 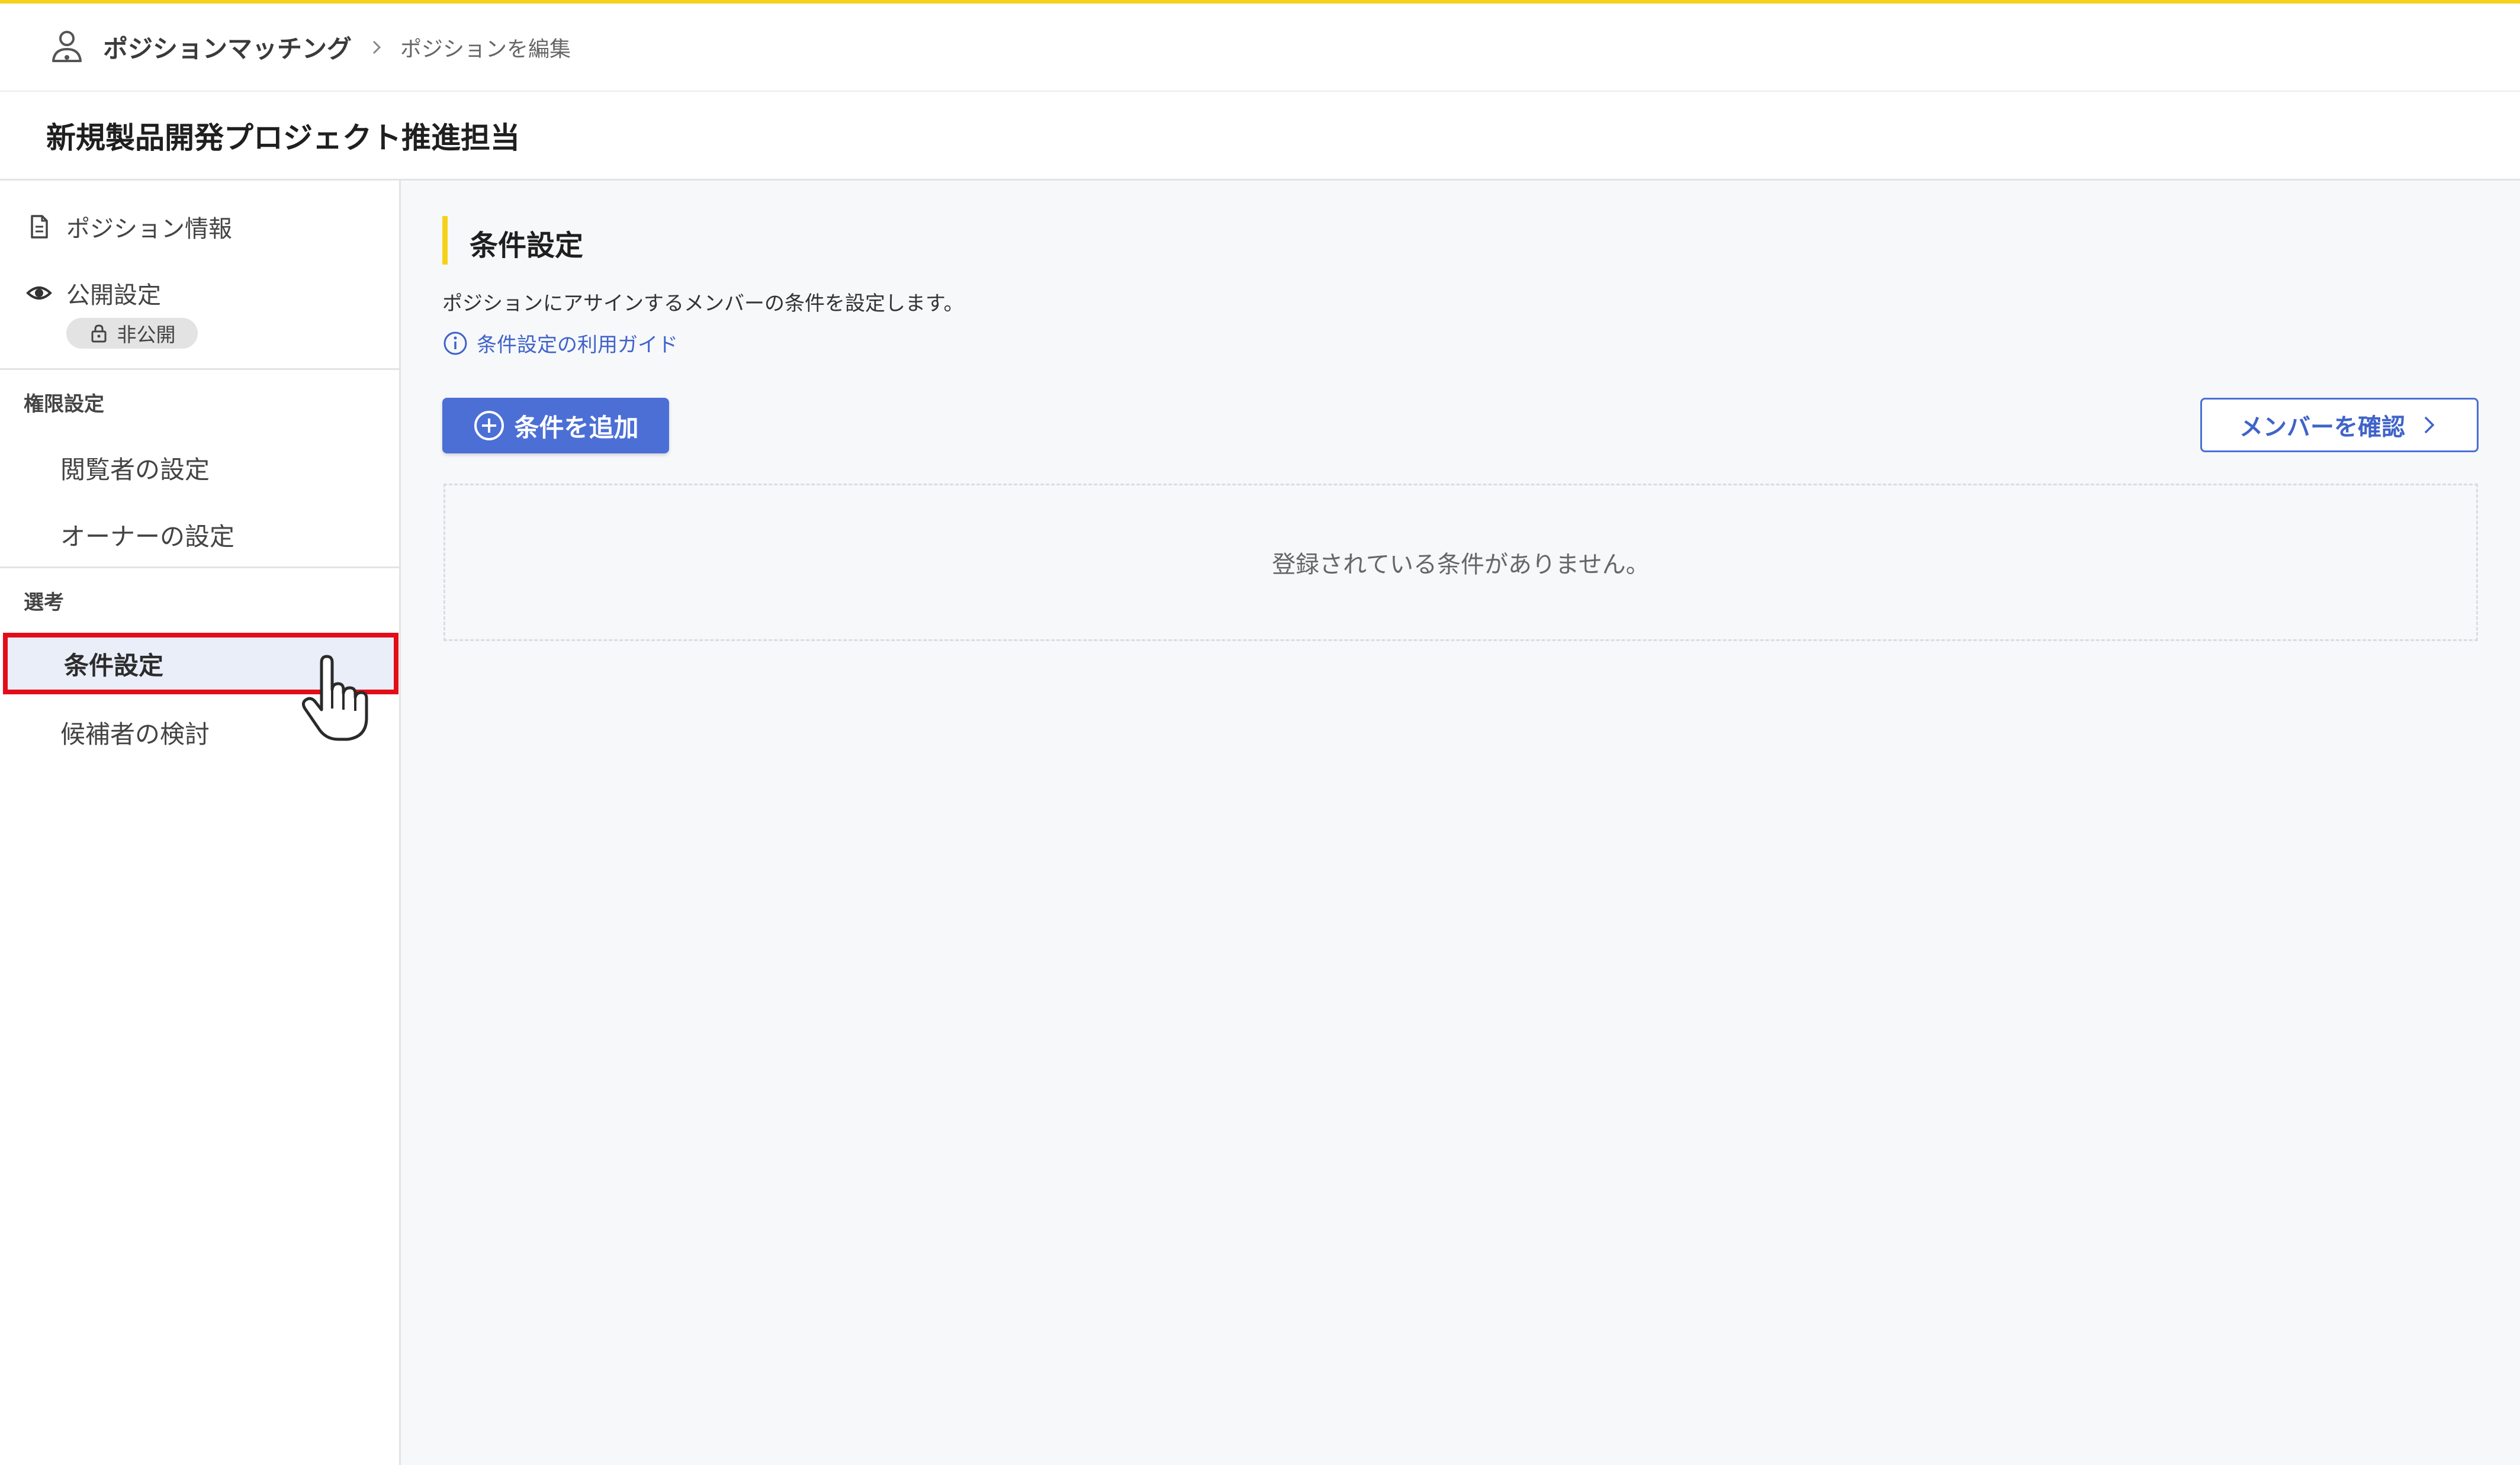 I want to click on sidebar-item-label: 条件設定, so click(x=114, y=665).